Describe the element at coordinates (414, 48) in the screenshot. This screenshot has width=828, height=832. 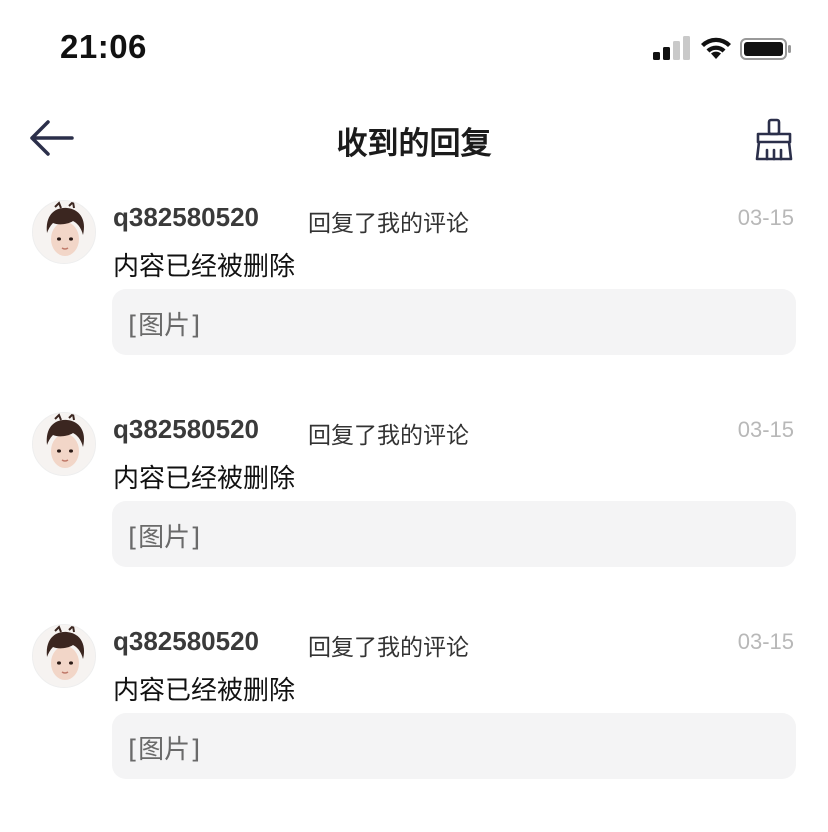
I see `status-bar: 21:06` at that location.